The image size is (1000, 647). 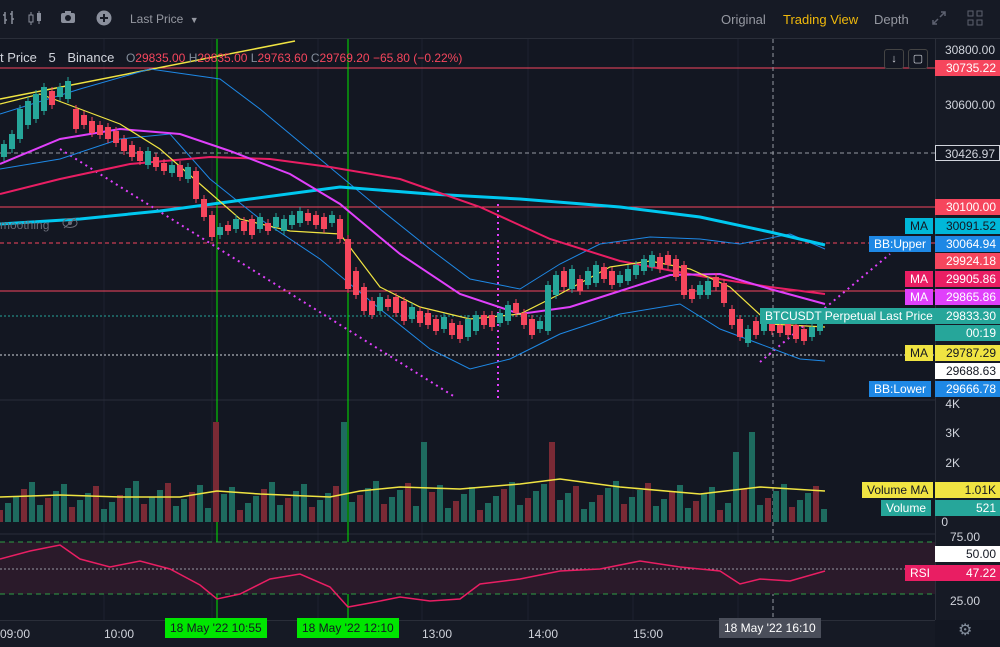 I want to click on camera-icon, so click(x=68, y=19).